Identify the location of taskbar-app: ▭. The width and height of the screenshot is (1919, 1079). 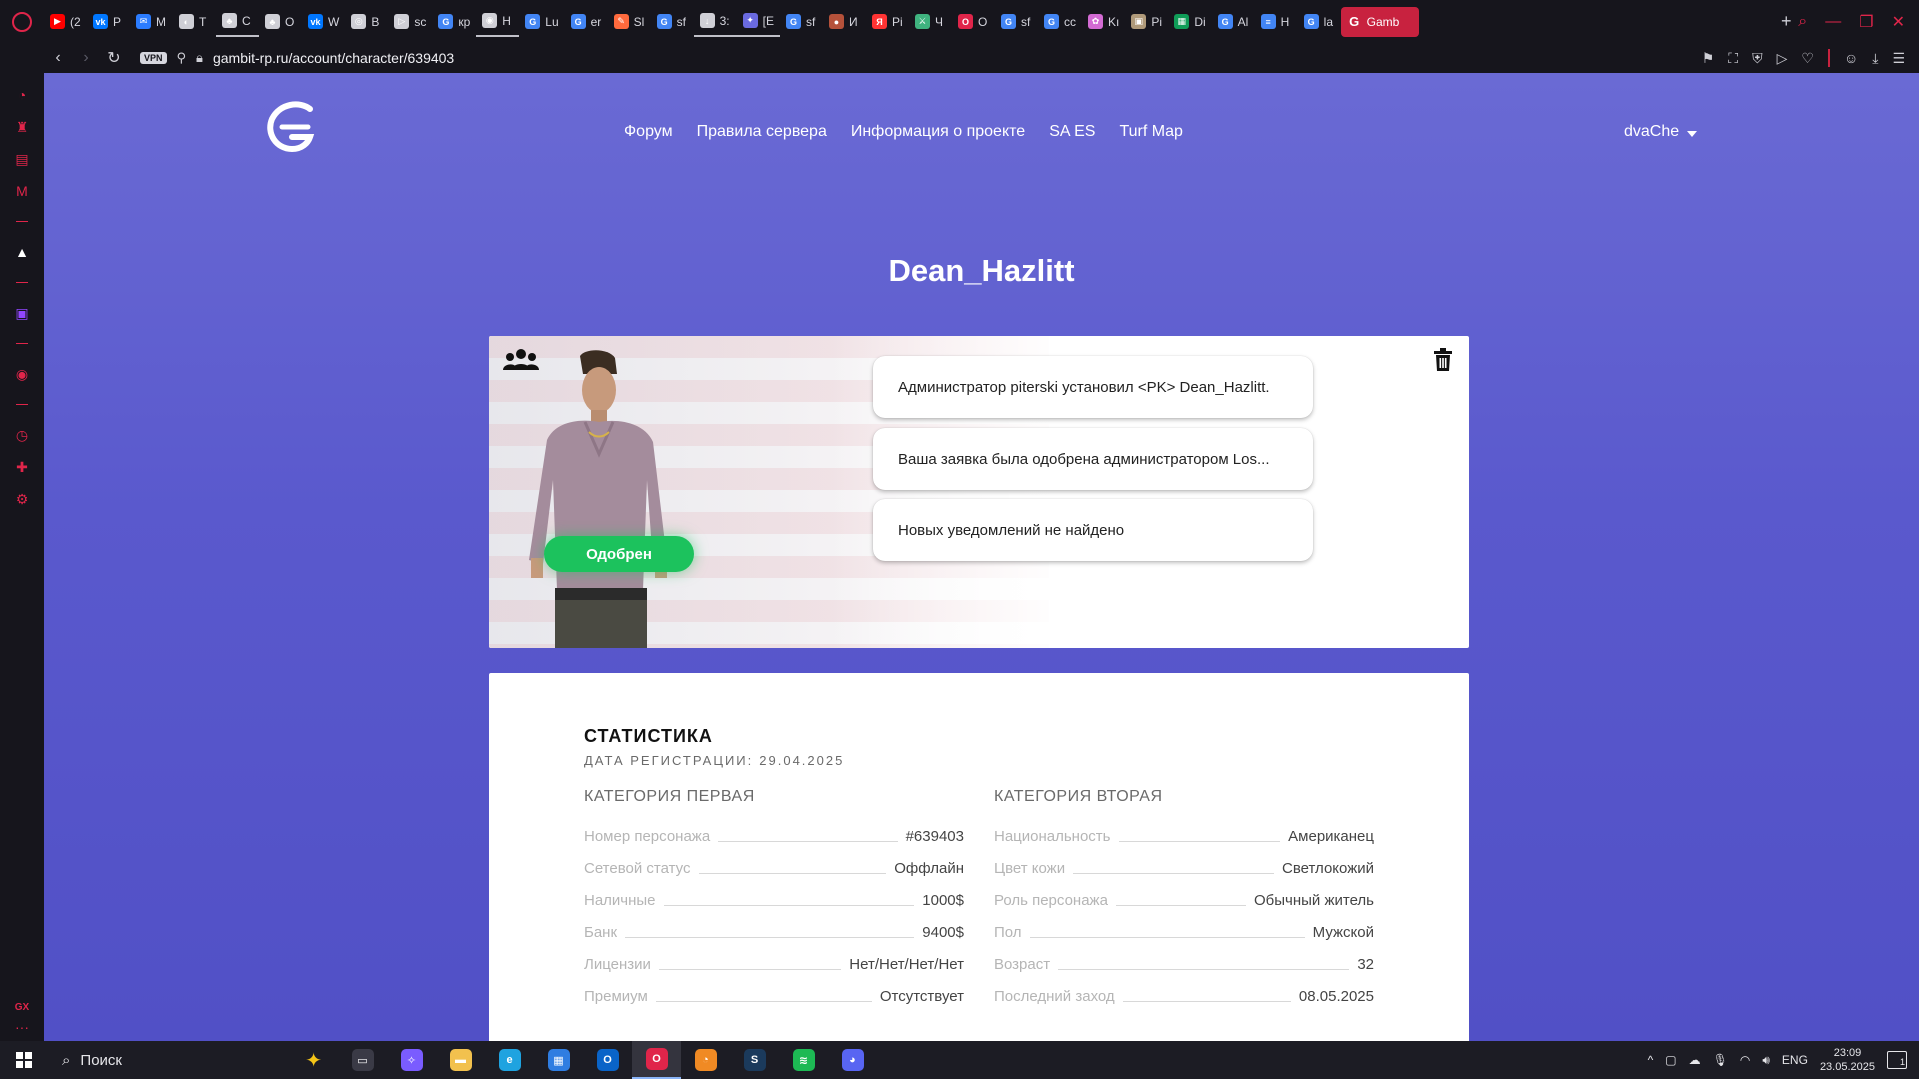
(362, 1060).